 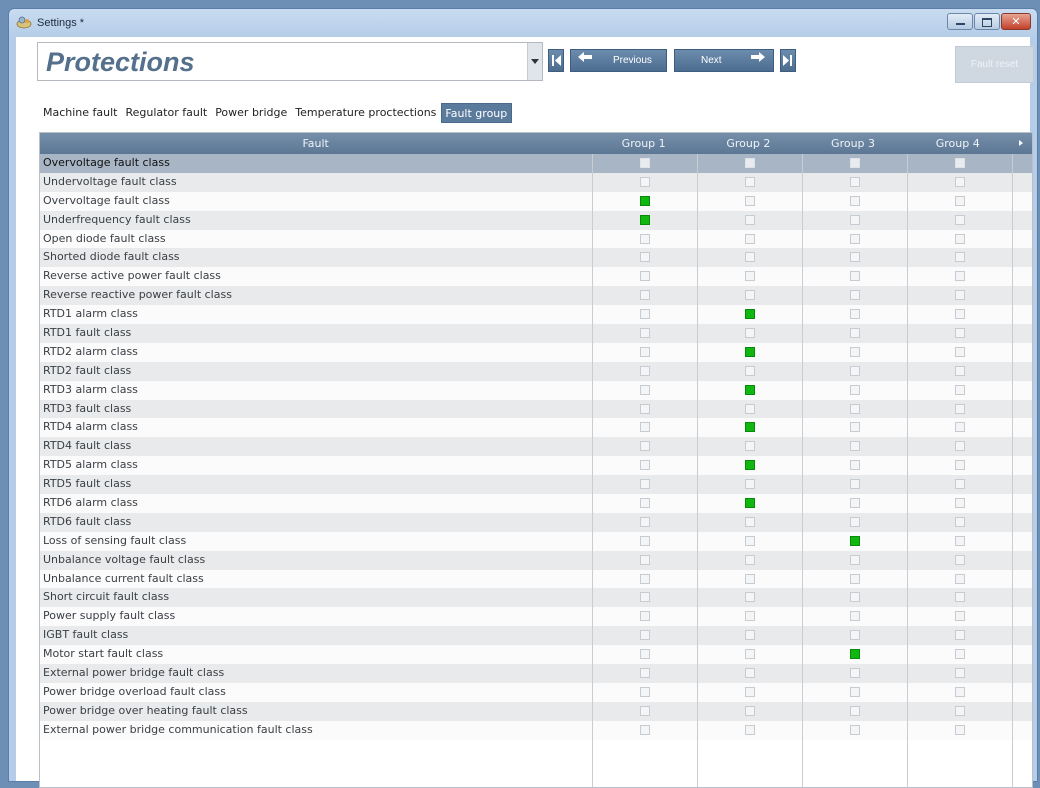 What do you see at coordinates (536, 390) in the screenshot?
I see `table-row: RTD3 alarm class` at bounding box center [536, 390].